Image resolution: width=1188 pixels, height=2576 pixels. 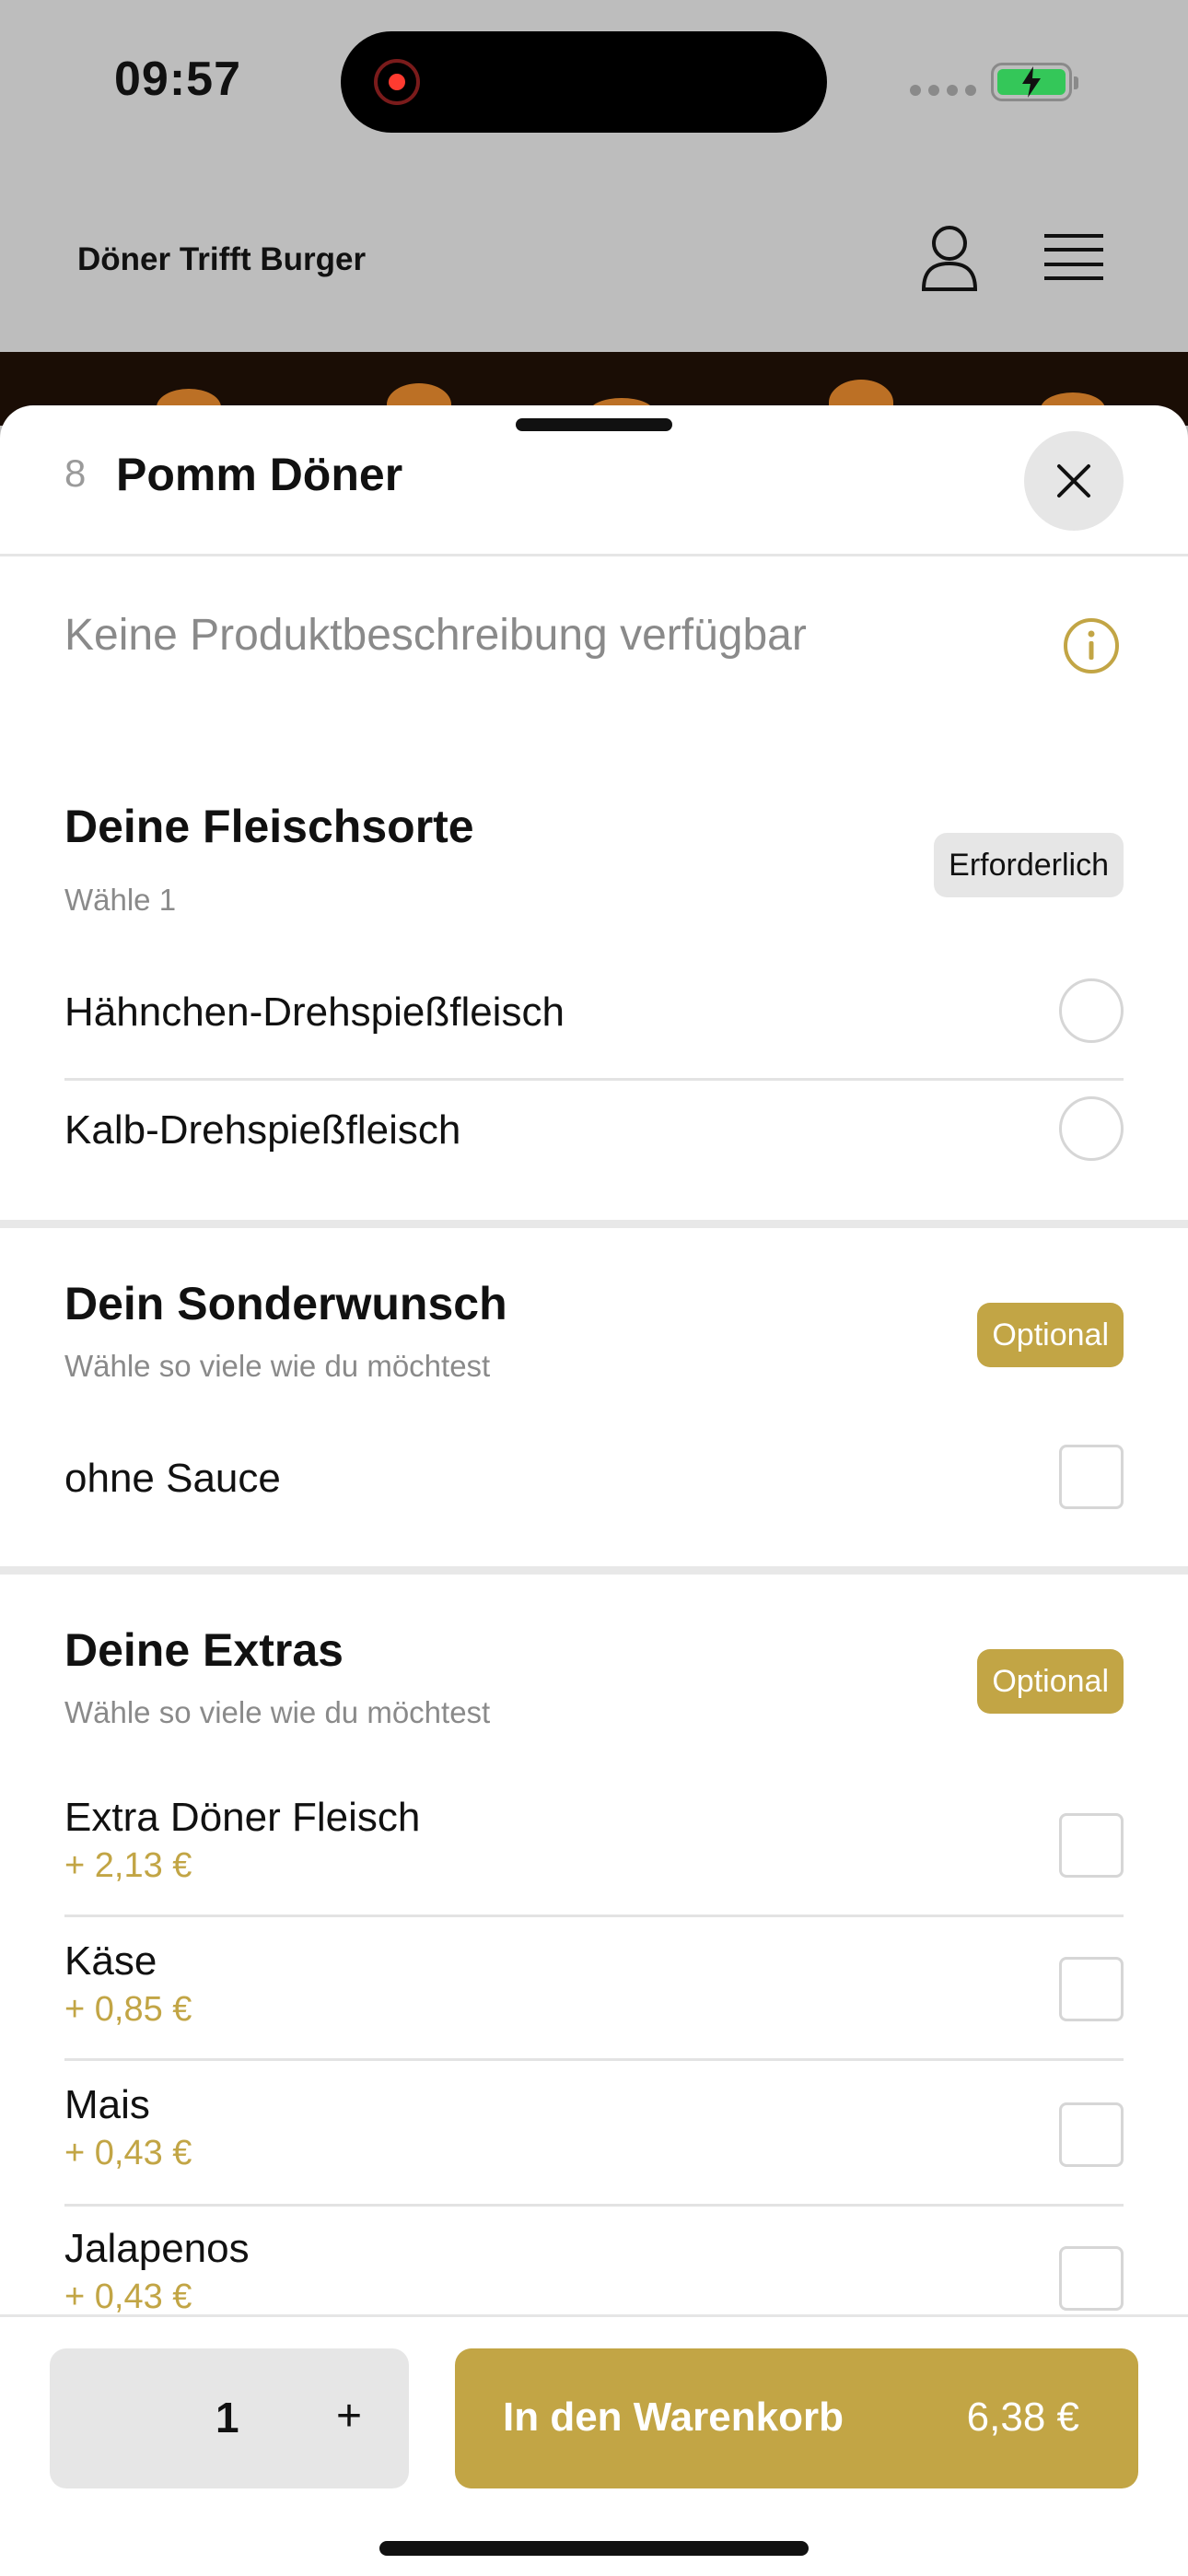 I want to click on option-chicken: Hähnchen-Drehspießfleisch, so click(x=594, y=1027).